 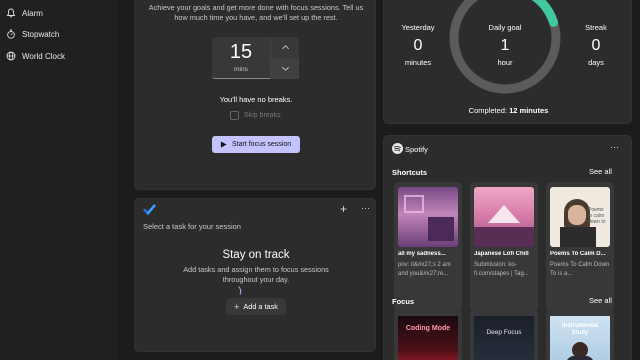 I want to click on increment-button, so click(x=284, y=47).